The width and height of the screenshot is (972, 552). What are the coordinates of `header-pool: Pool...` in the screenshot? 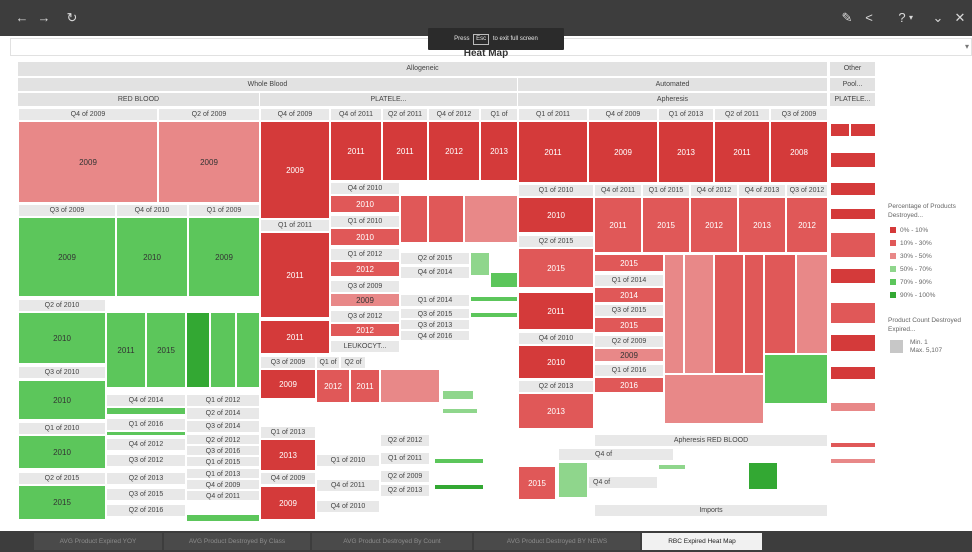 It's located at (853, 85).